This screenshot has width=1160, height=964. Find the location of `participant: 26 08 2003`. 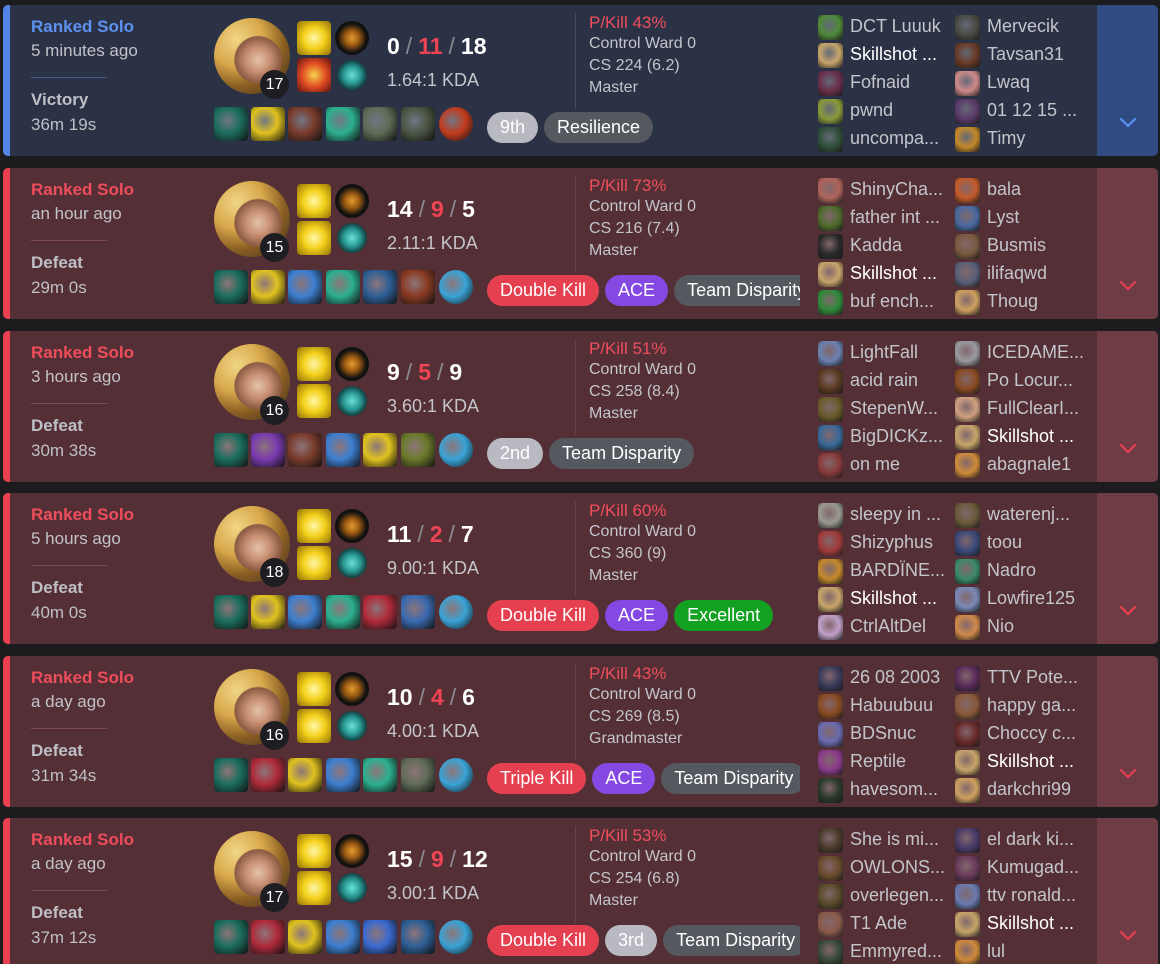

participant: 26 08 2003 is located at coordinates (886, 678).